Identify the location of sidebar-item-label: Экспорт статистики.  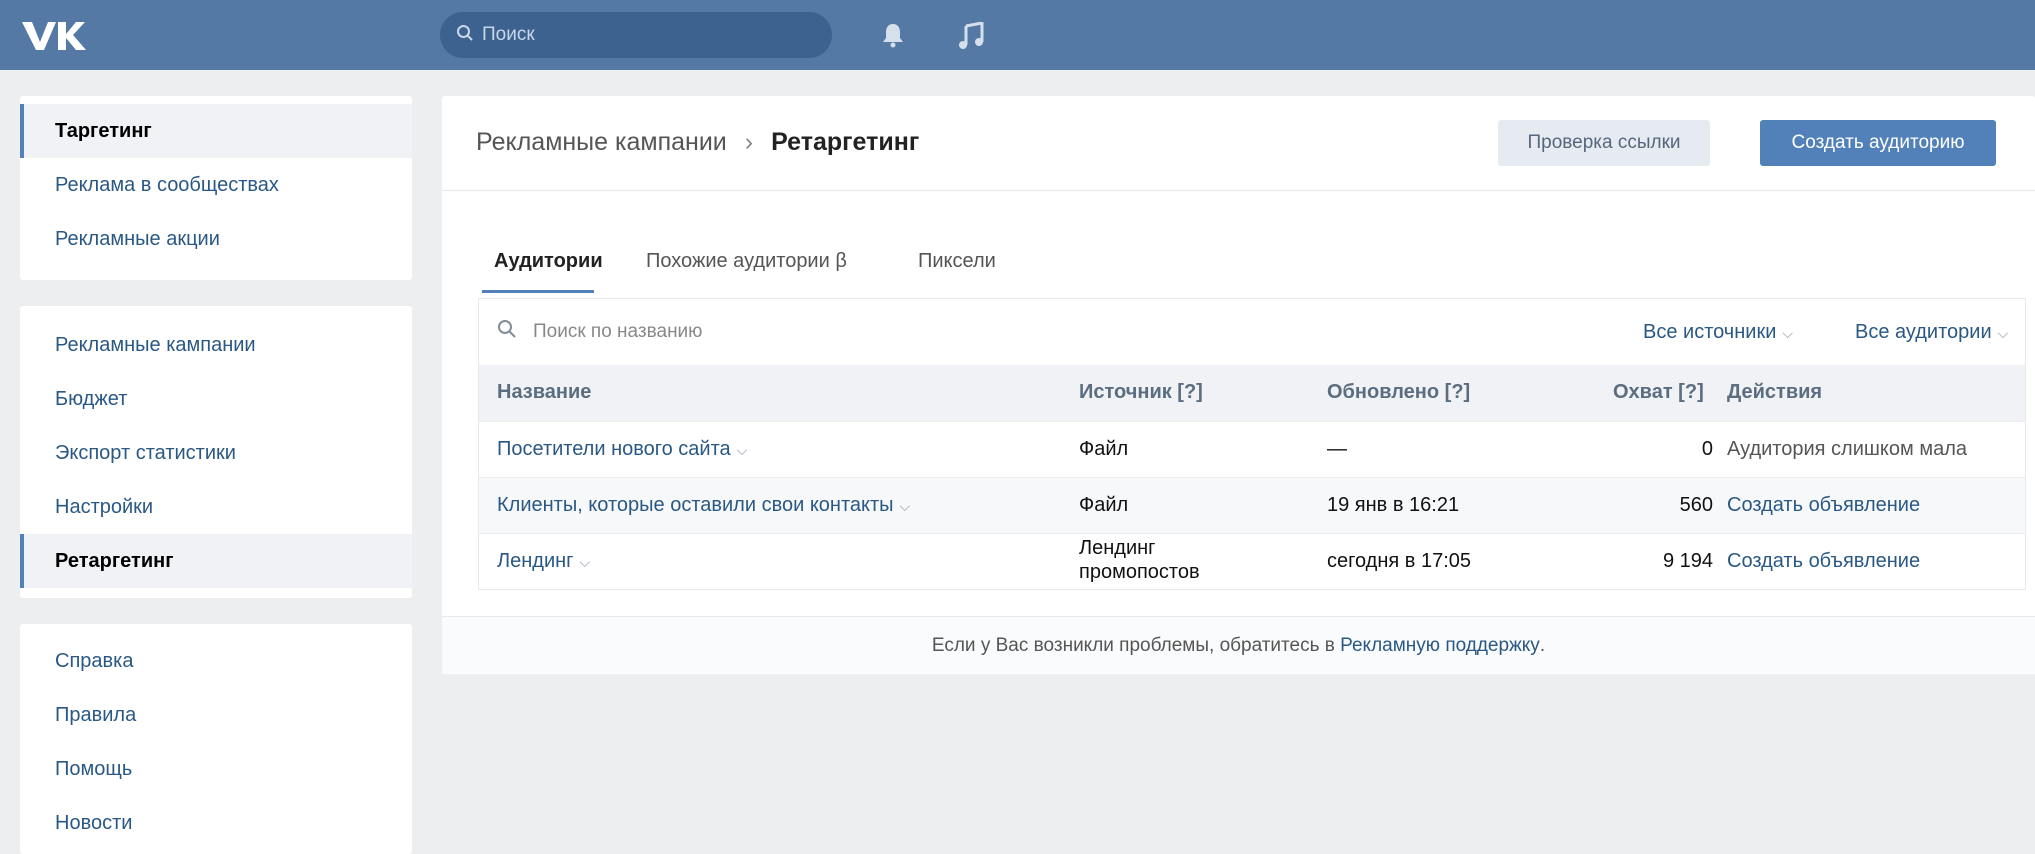
(145, 452).